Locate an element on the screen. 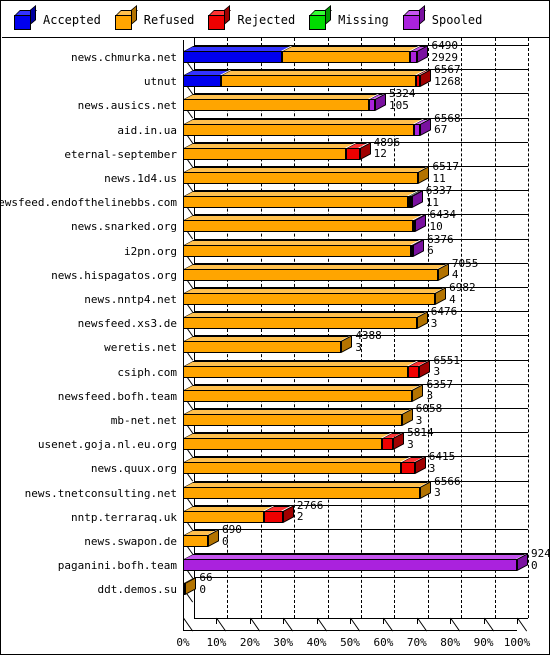 This screenshot has height=655, width=550. bar-secondary-value: 11 is located at coordinates (439, 178).